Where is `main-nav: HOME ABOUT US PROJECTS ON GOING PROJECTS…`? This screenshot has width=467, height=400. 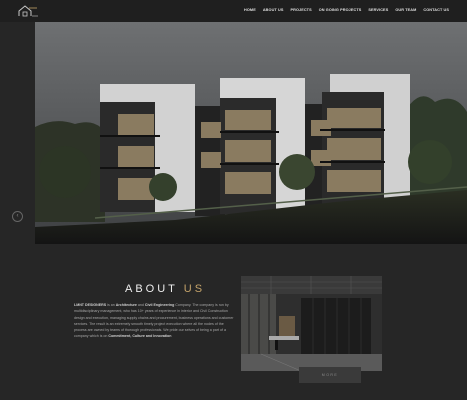 main-nav: HOME ABOUT US PROJECTS ON GOING PROJECTS… is located at coordinates (346, 10).